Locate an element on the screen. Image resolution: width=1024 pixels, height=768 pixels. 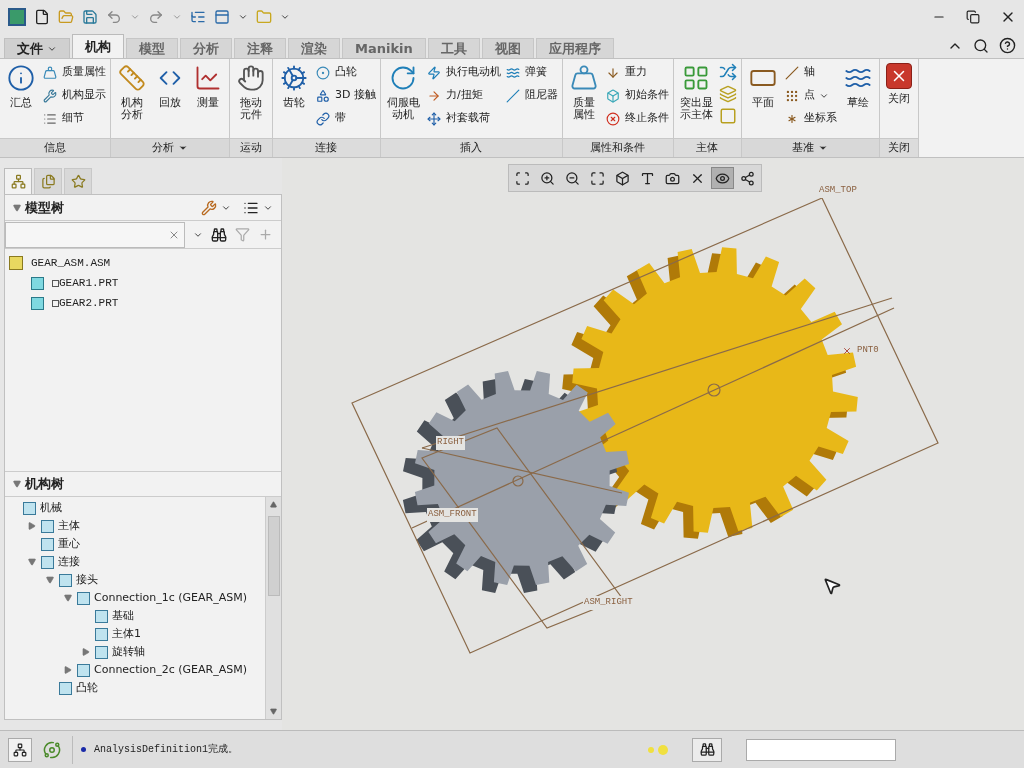
ribbon-button: 机构分析 is located at coordinates (132, 90).